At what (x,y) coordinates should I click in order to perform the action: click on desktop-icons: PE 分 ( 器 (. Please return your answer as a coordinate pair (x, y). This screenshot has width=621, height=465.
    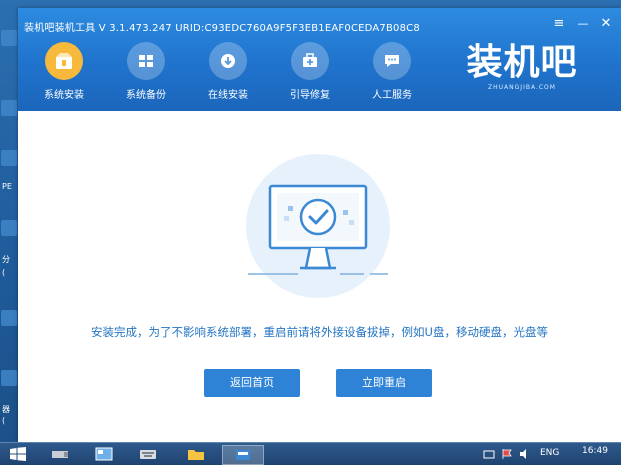
    Looking at the image, I should click on (10, 221).